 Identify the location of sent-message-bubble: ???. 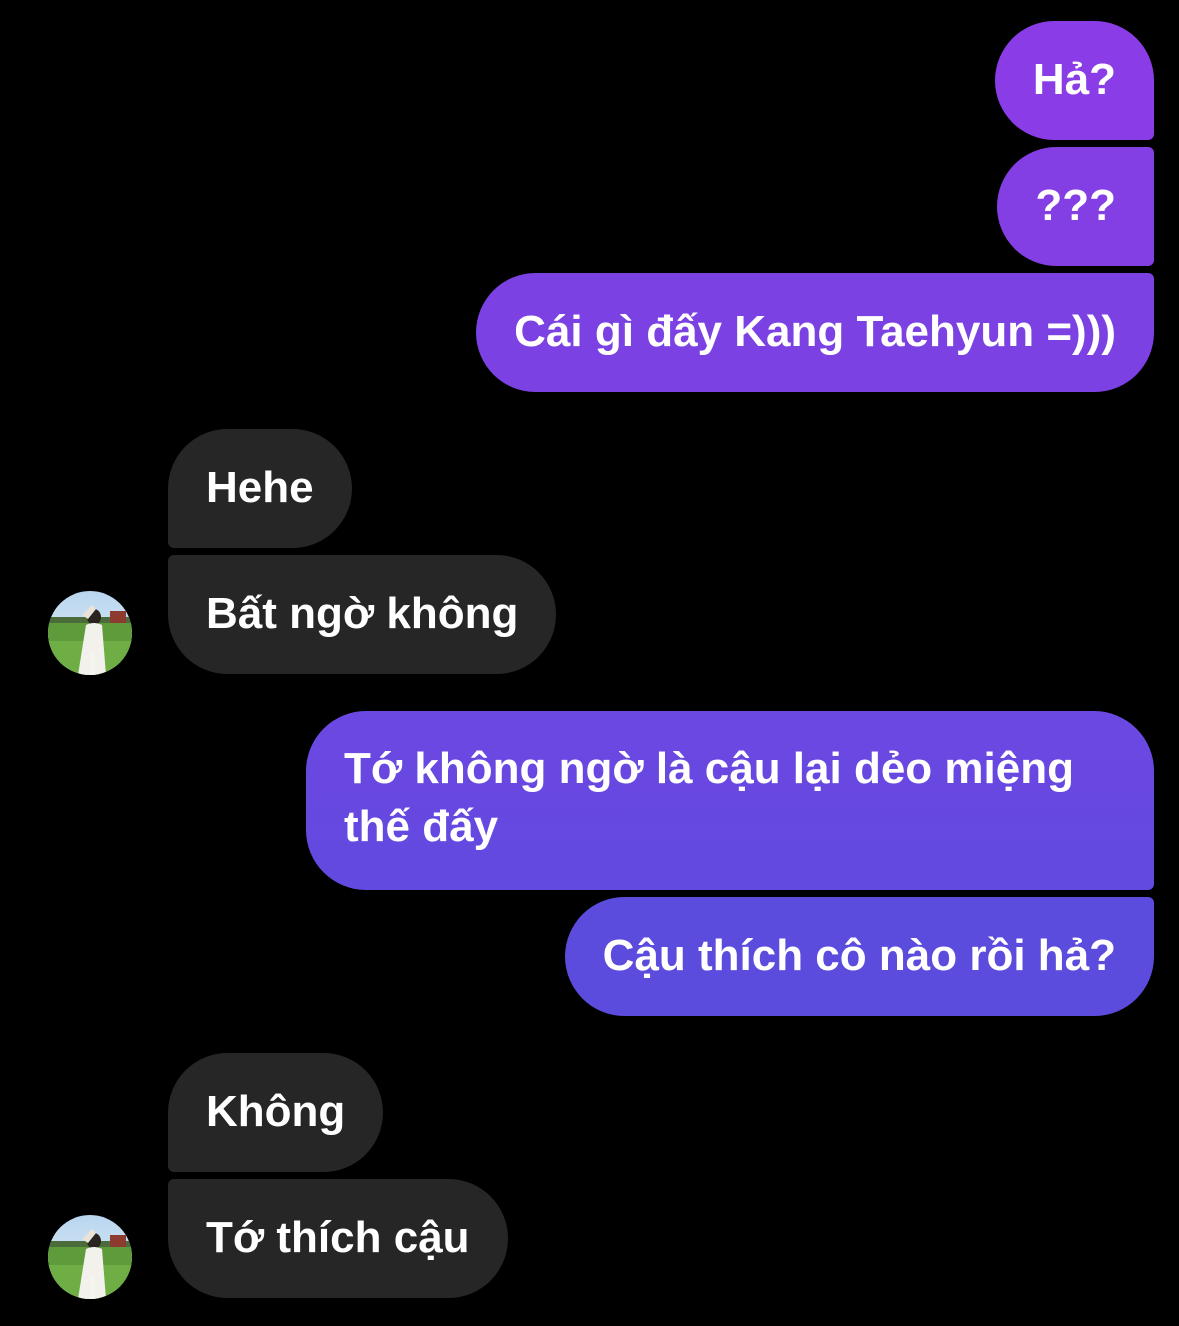
(1075, 206).